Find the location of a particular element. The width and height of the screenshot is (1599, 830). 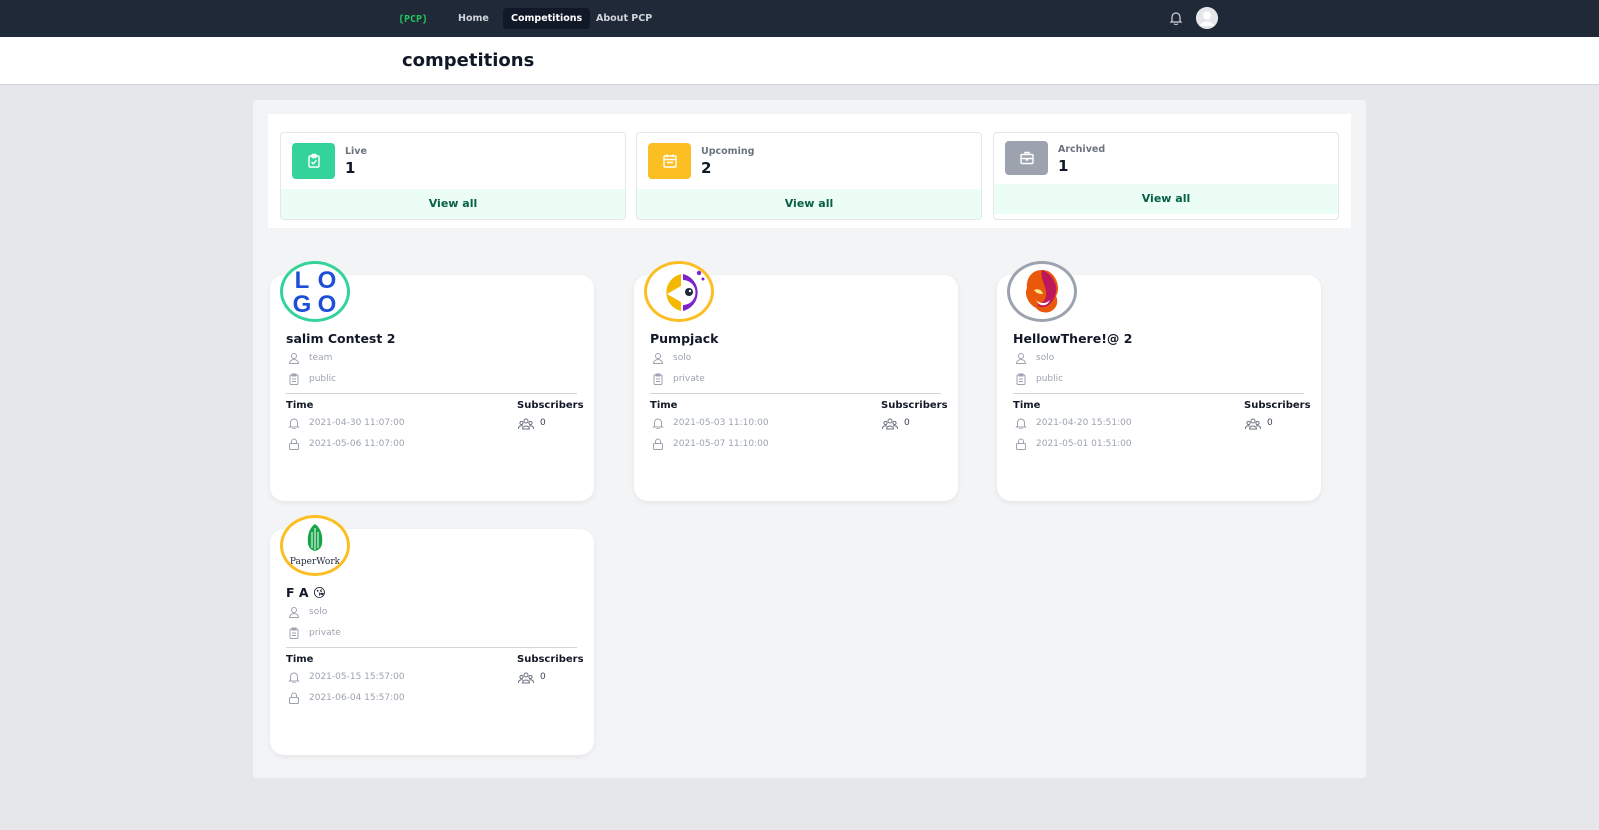

nav-competitions-link: Competitions is located at coordinates (547, 18).